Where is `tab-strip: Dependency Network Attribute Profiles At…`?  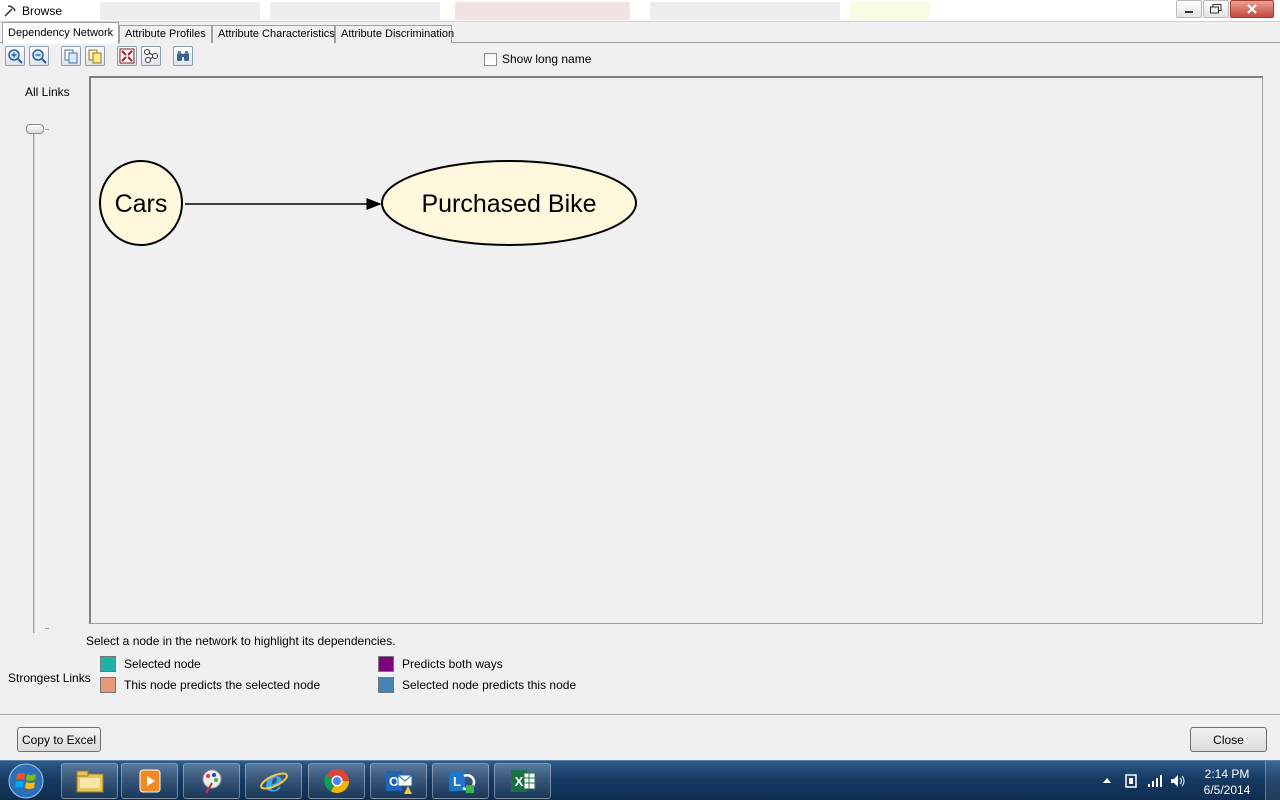 tab-strip: Dependency Network Attribute Profiles At… is located at coordinates (640, 33).